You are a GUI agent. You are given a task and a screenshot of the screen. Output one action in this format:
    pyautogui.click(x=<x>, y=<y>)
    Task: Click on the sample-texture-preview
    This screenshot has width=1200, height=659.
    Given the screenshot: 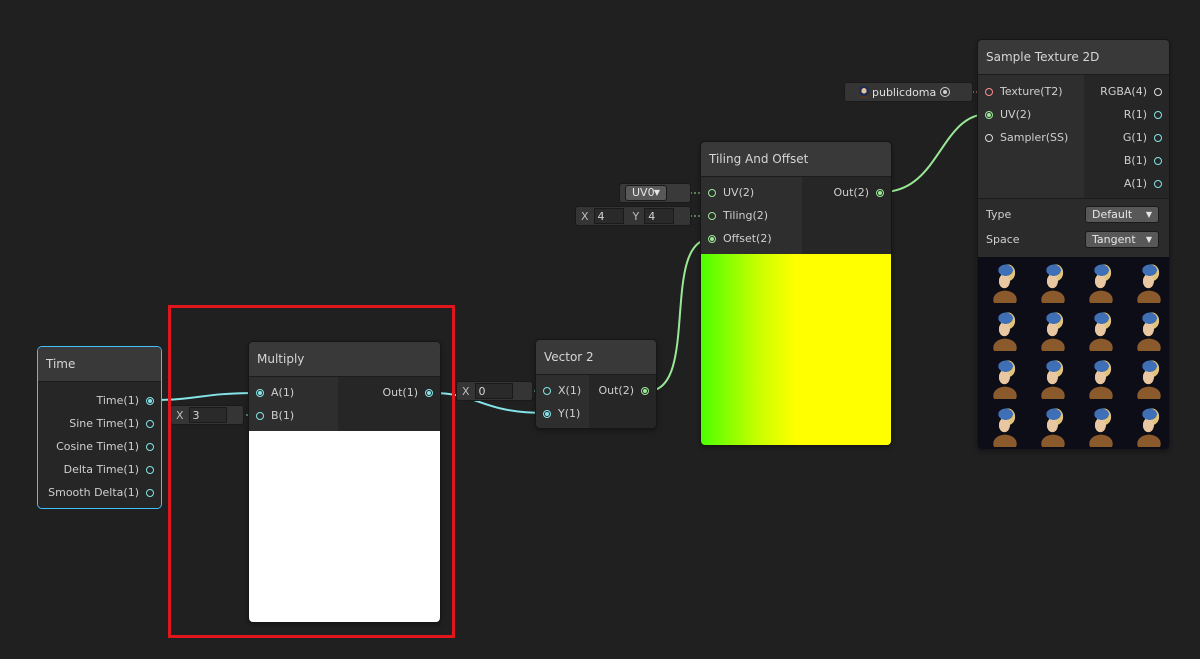 What is the action you would take?
    pyautogui.click(x=1073, y=353)
    